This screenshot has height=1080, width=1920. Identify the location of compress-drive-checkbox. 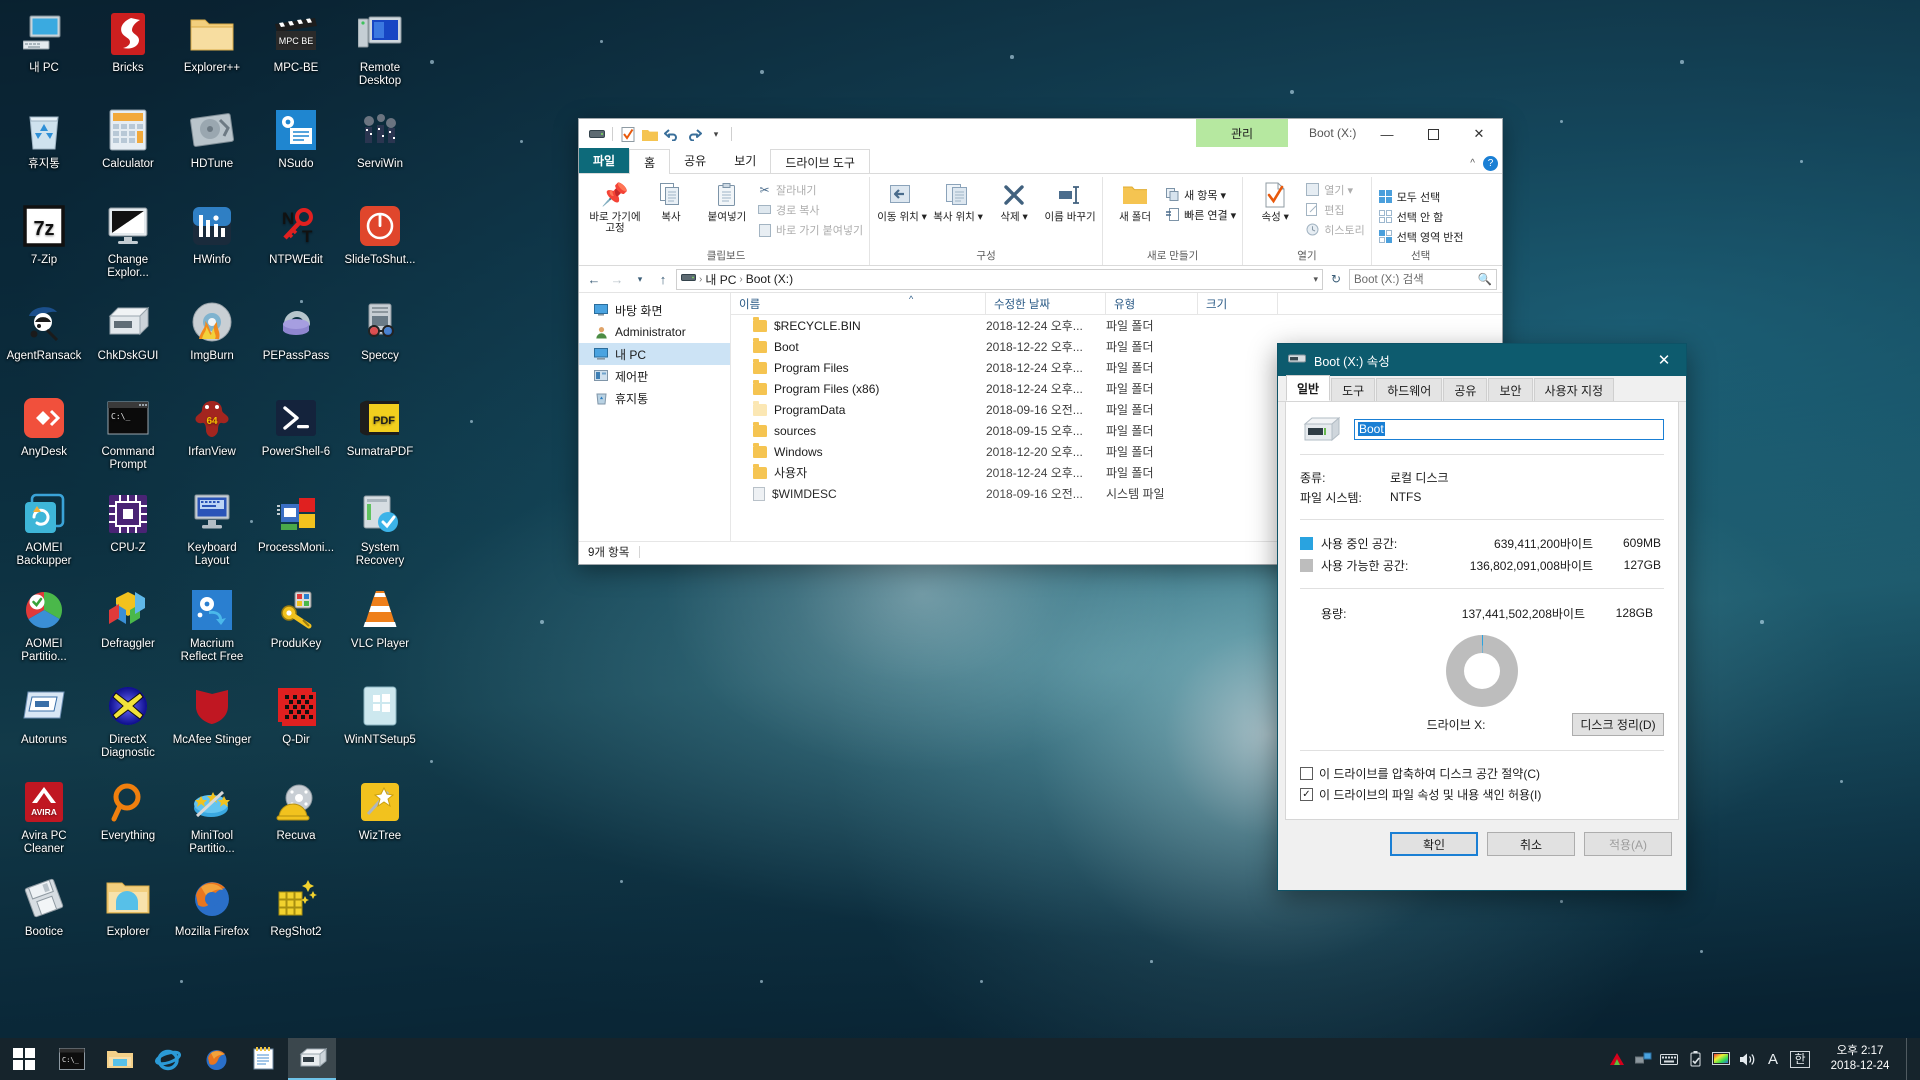
(1306, 773).